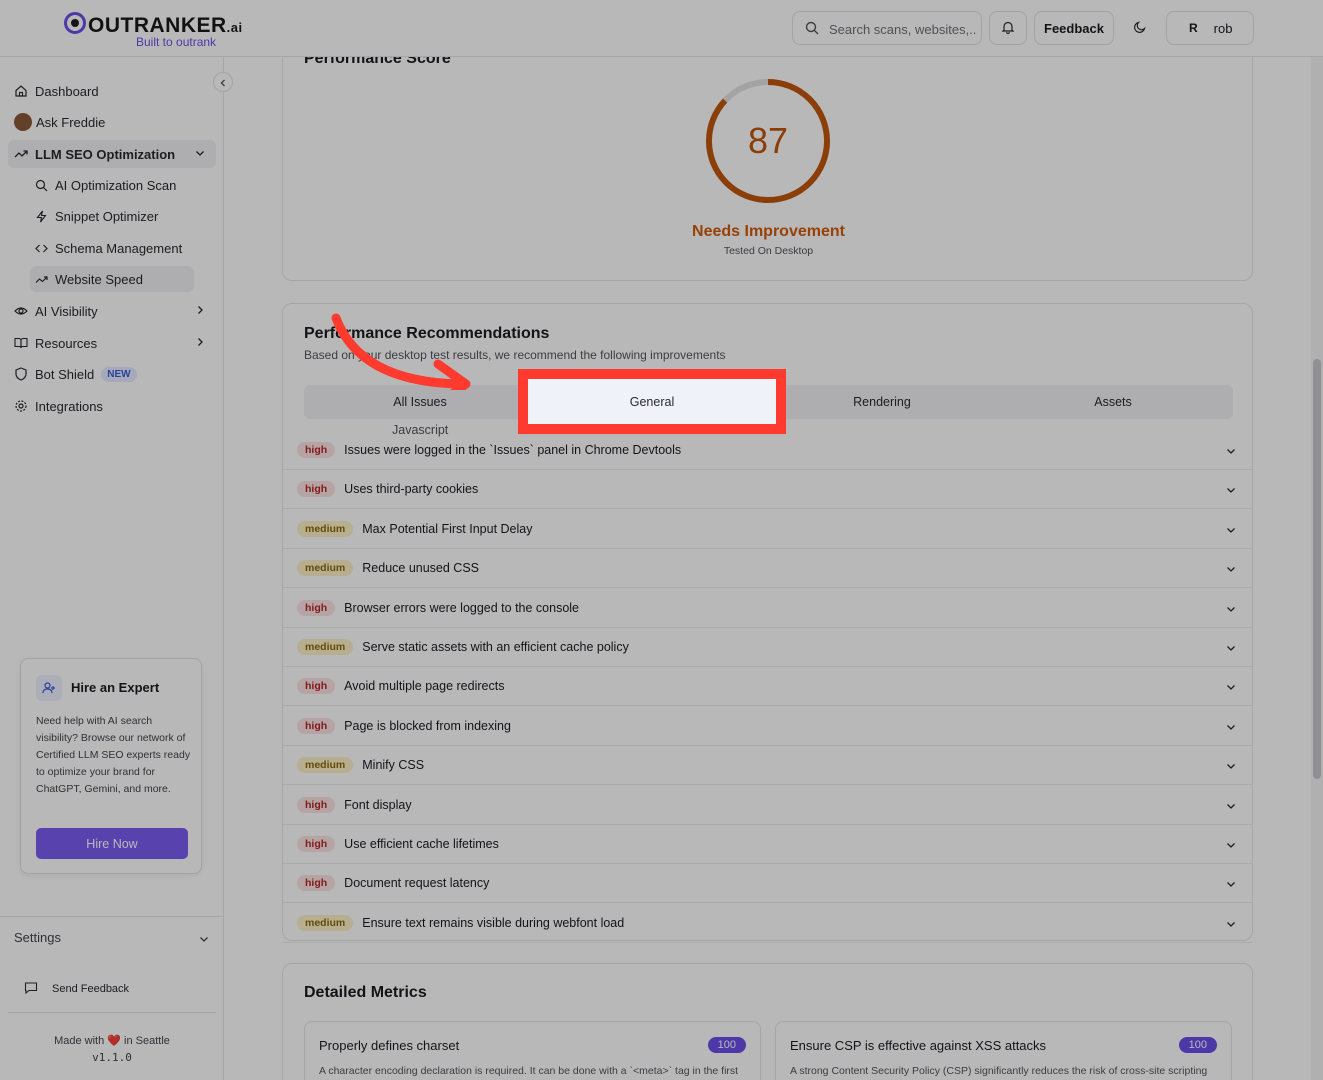 The image size is (1323, 1080). Describe the element at coordinates (75, 23) in the screenshot. I see `logo-mark-icon` at that location.